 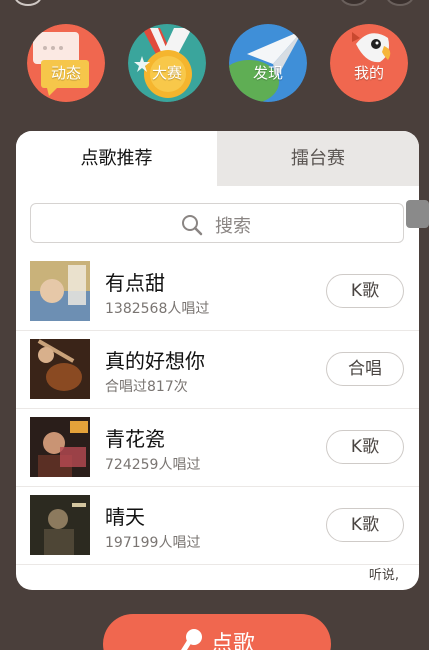 I want to click on song-subtitle: 724259人唱过, so click(x=153, y=465).